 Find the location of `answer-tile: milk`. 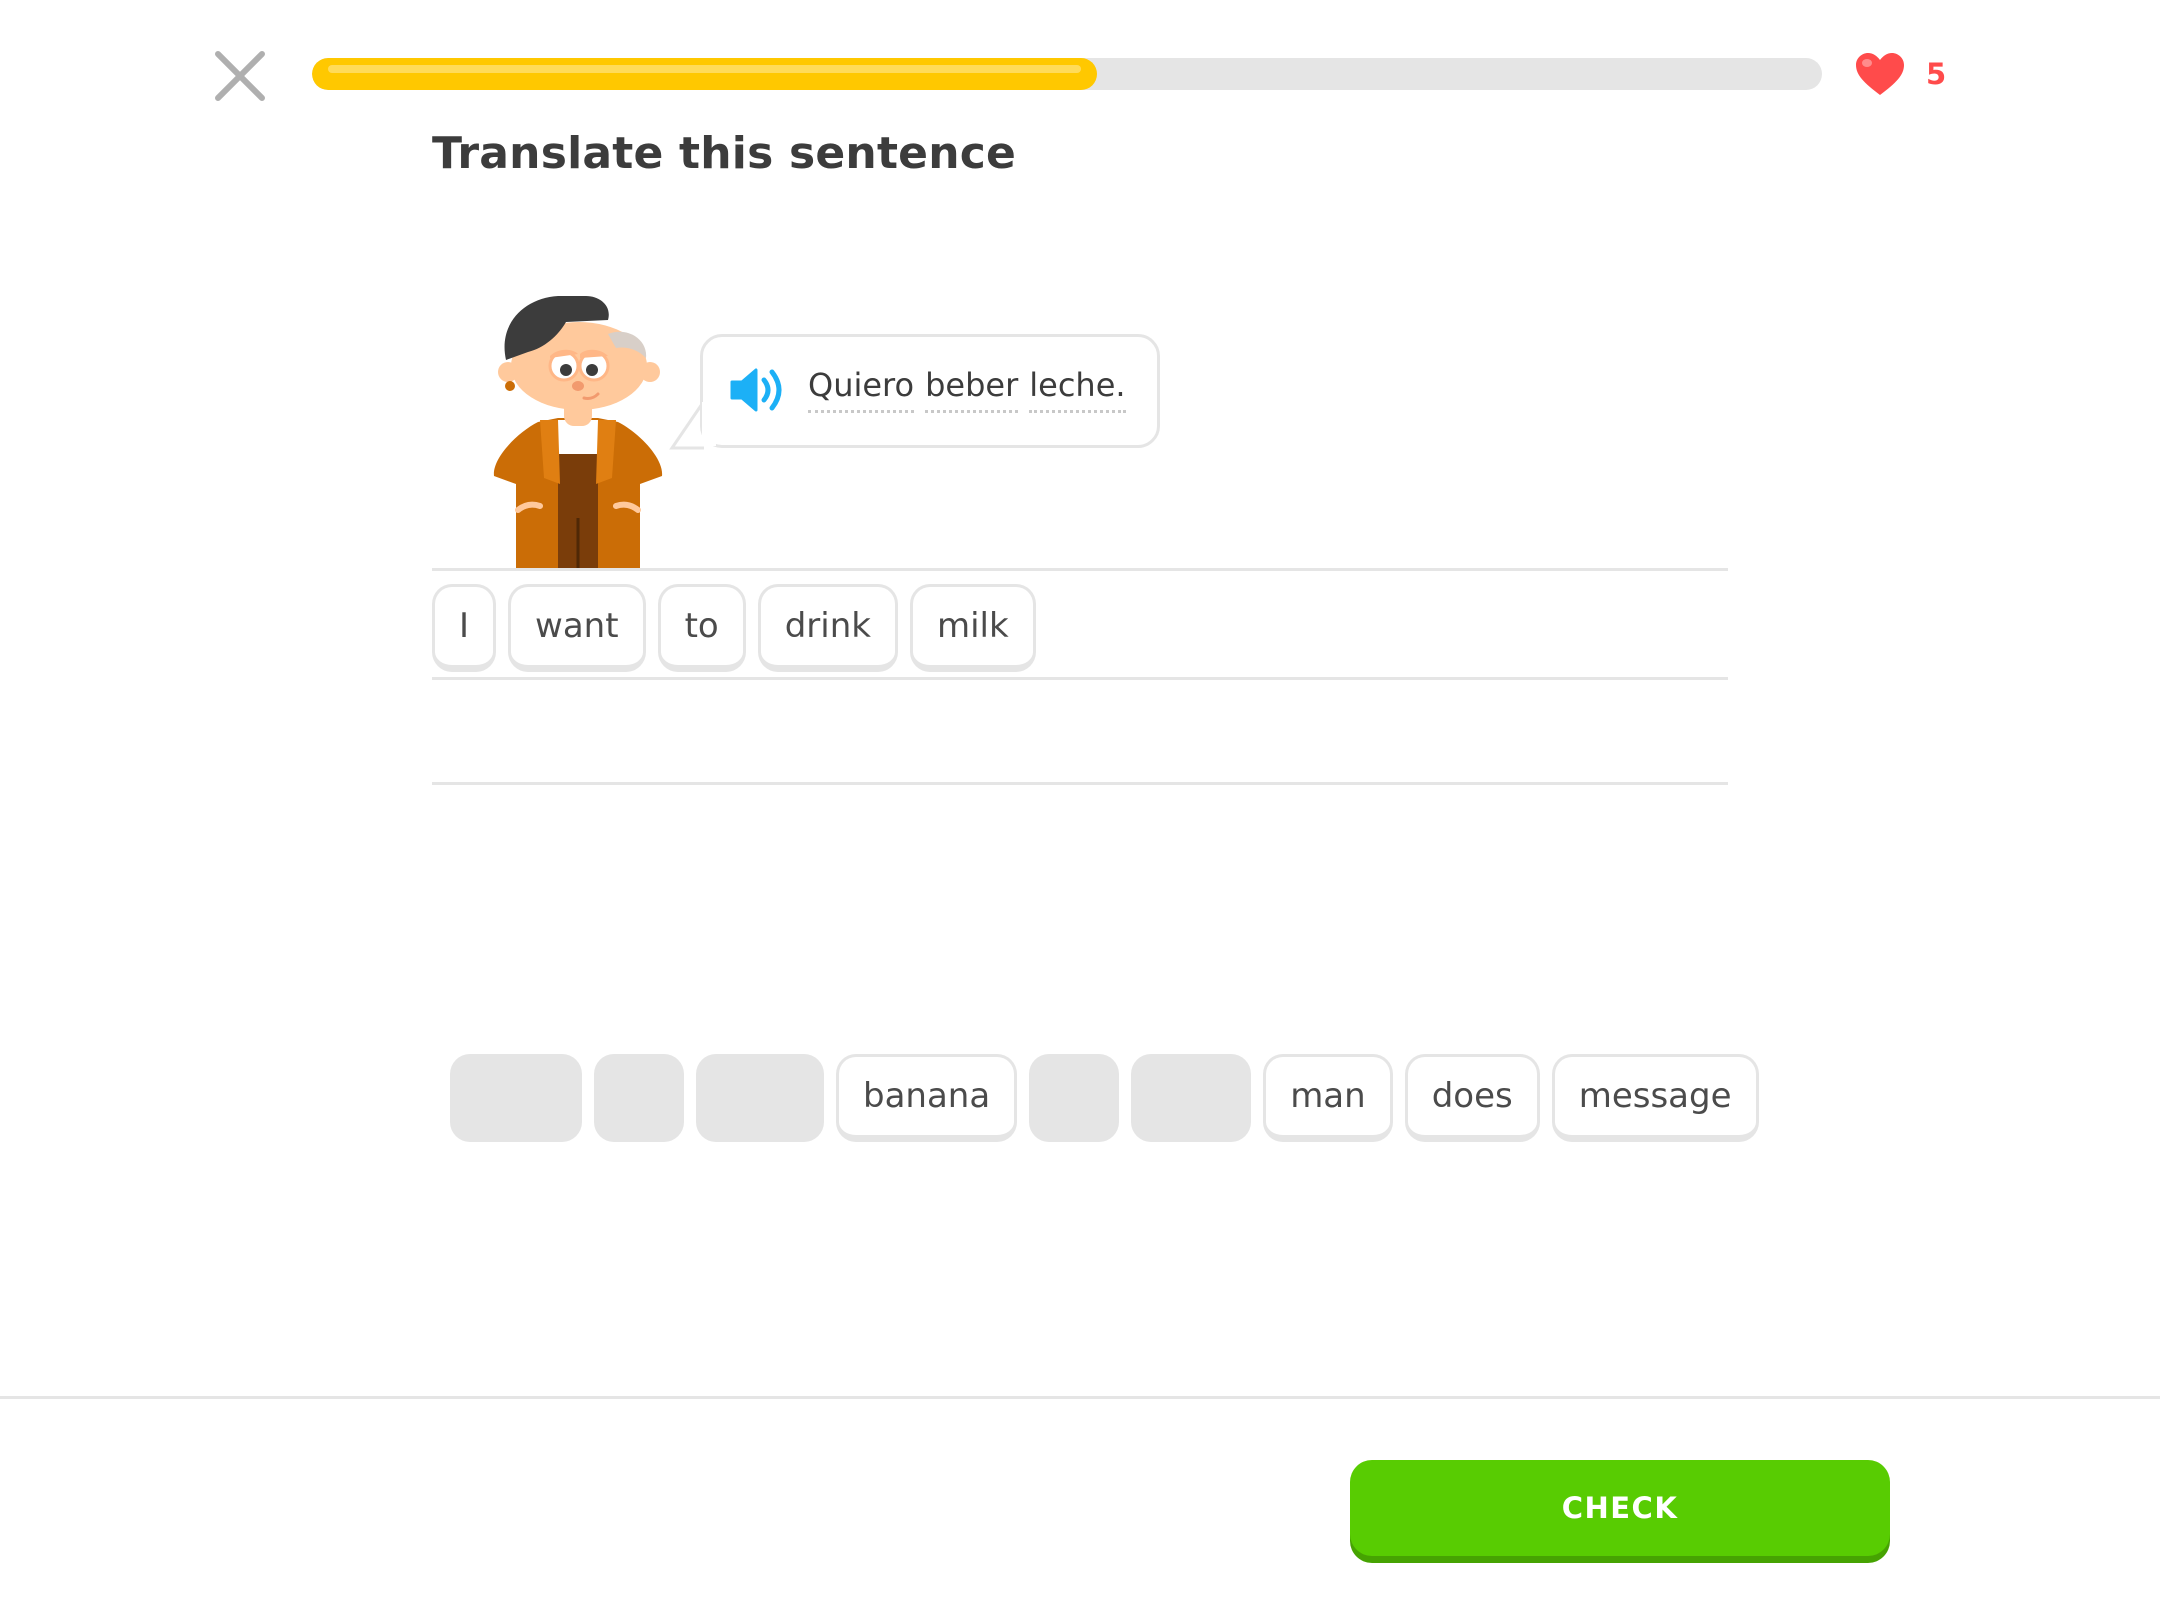

answer-tile: milk is located at coordinates (972, 628).